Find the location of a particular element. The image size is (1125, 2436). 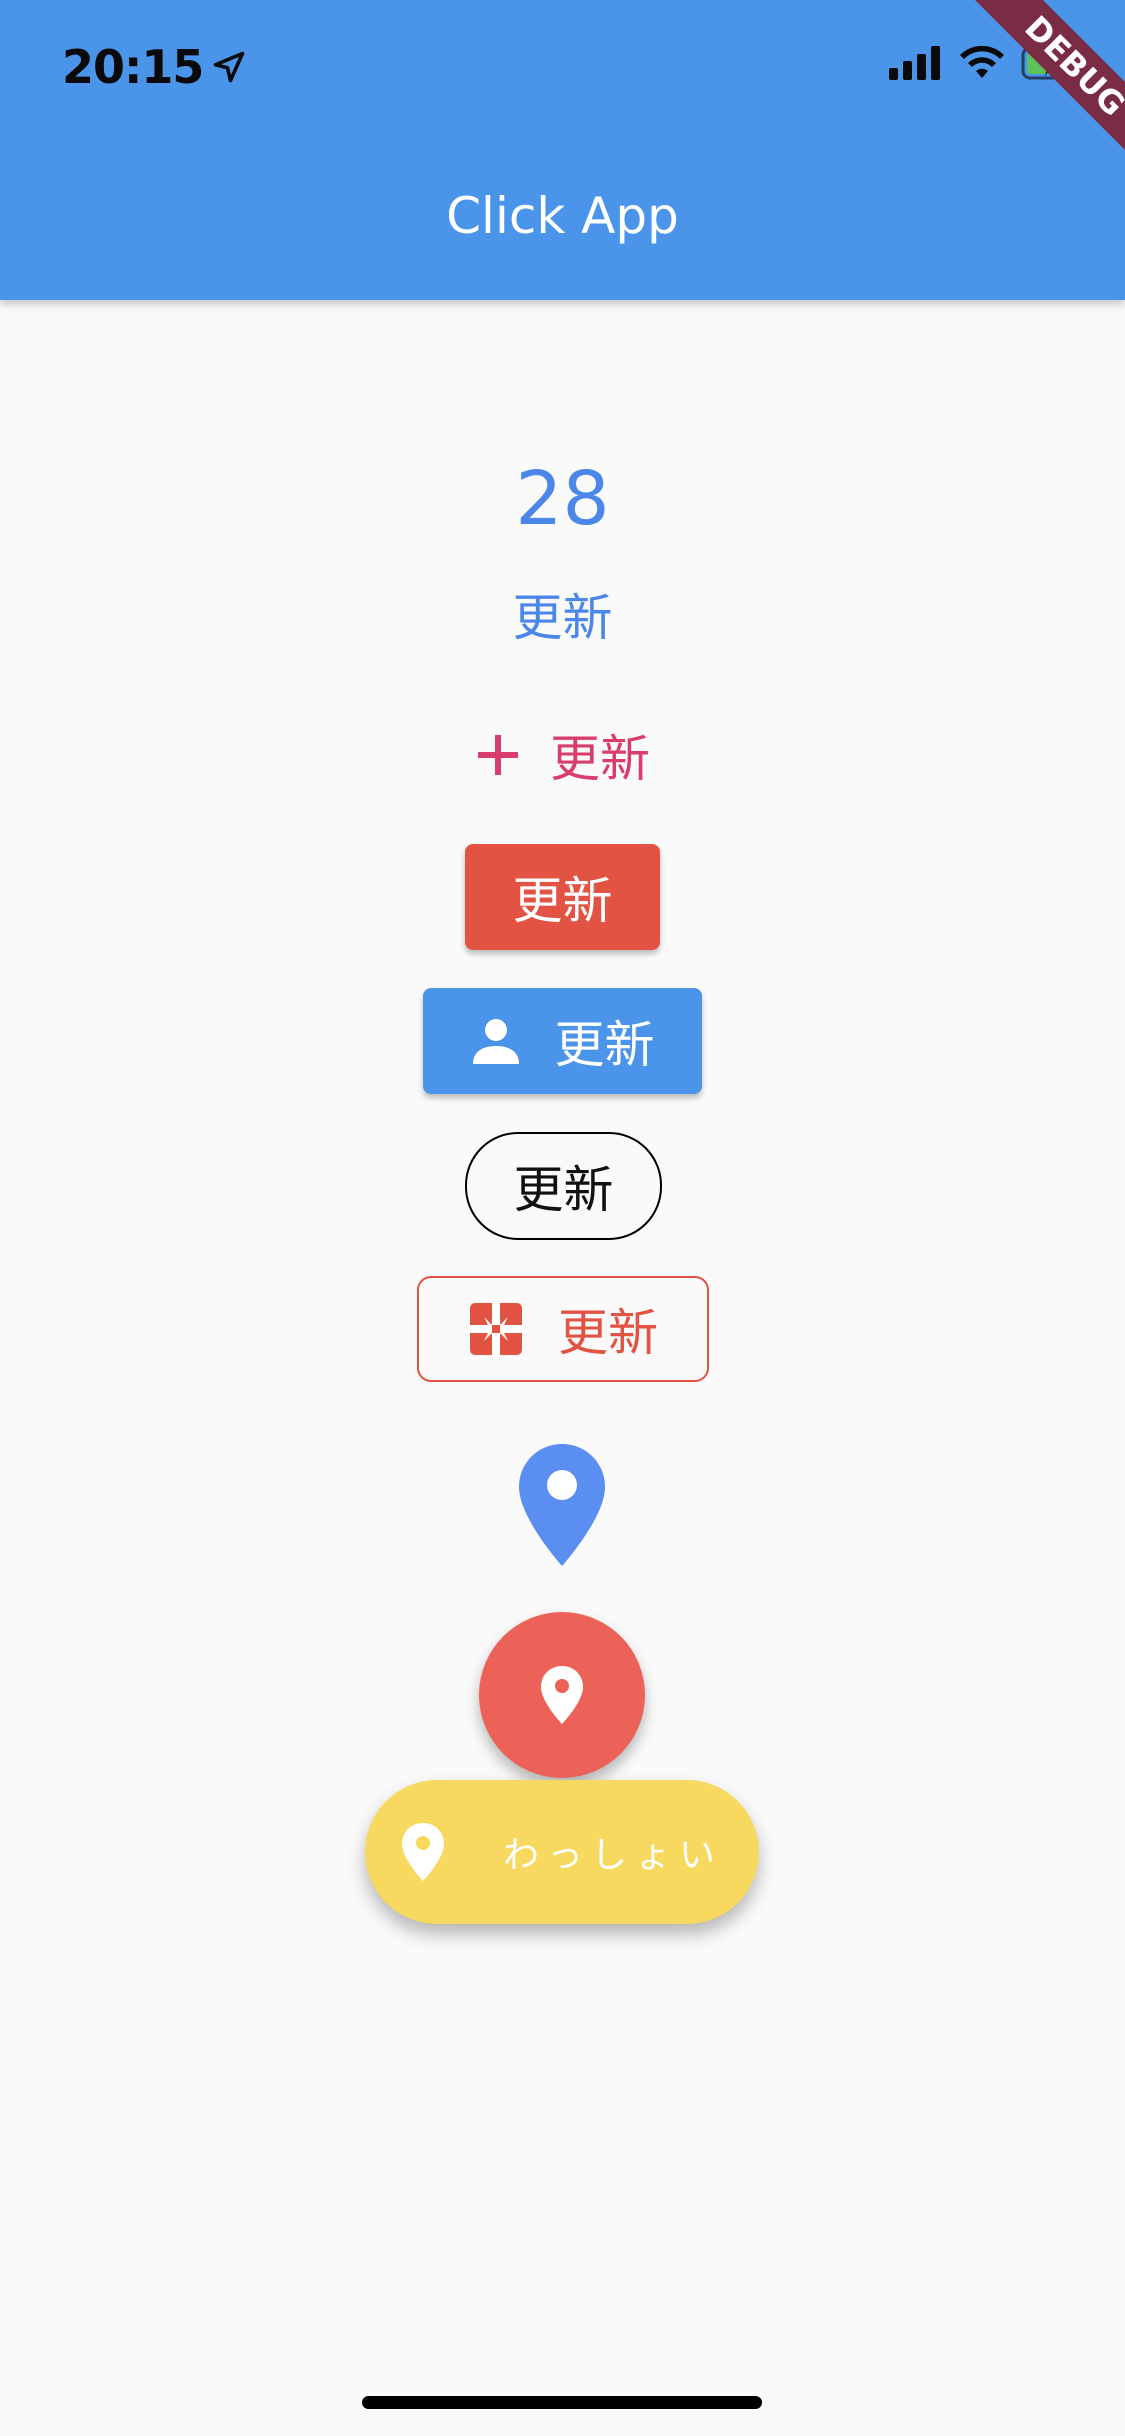

update-raised-blue-button: 更新 is located at coordinates (562, 1041).